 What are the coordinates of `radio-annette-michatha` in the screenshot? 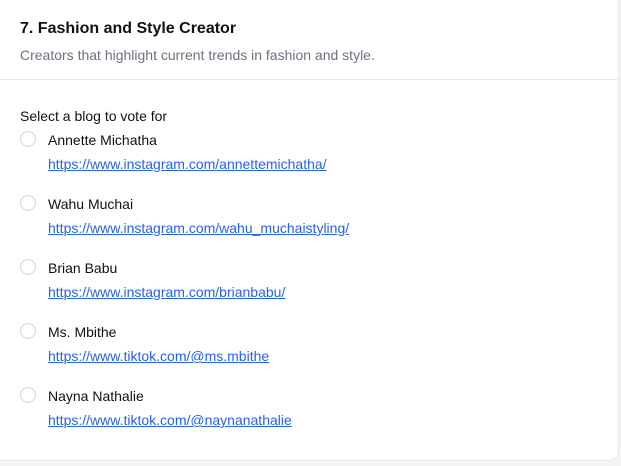 It's located at (28, 139).